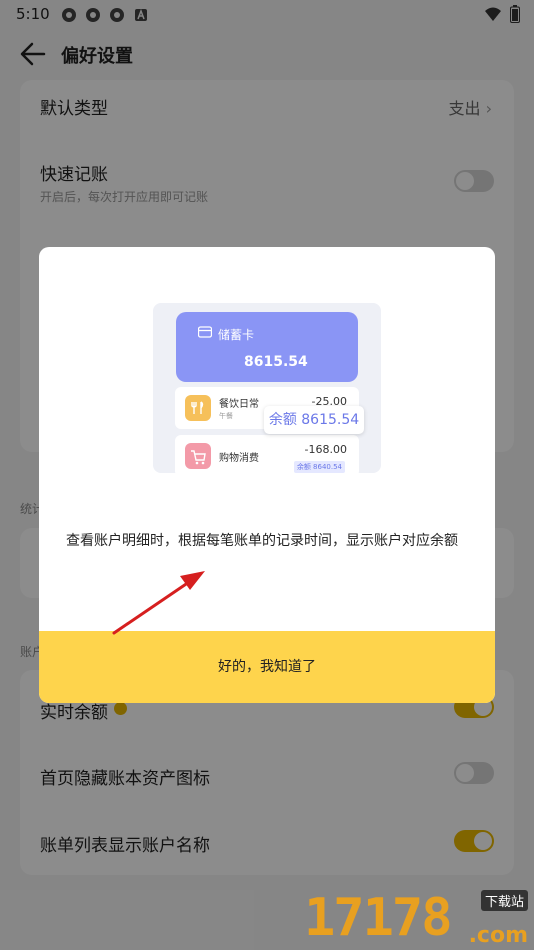 The image size is (534, 950). What do you see at coordinates (267, 667) in the screenshot?
I see `confirm-button: 好的，我知道了` at bounding box center [267, 667].